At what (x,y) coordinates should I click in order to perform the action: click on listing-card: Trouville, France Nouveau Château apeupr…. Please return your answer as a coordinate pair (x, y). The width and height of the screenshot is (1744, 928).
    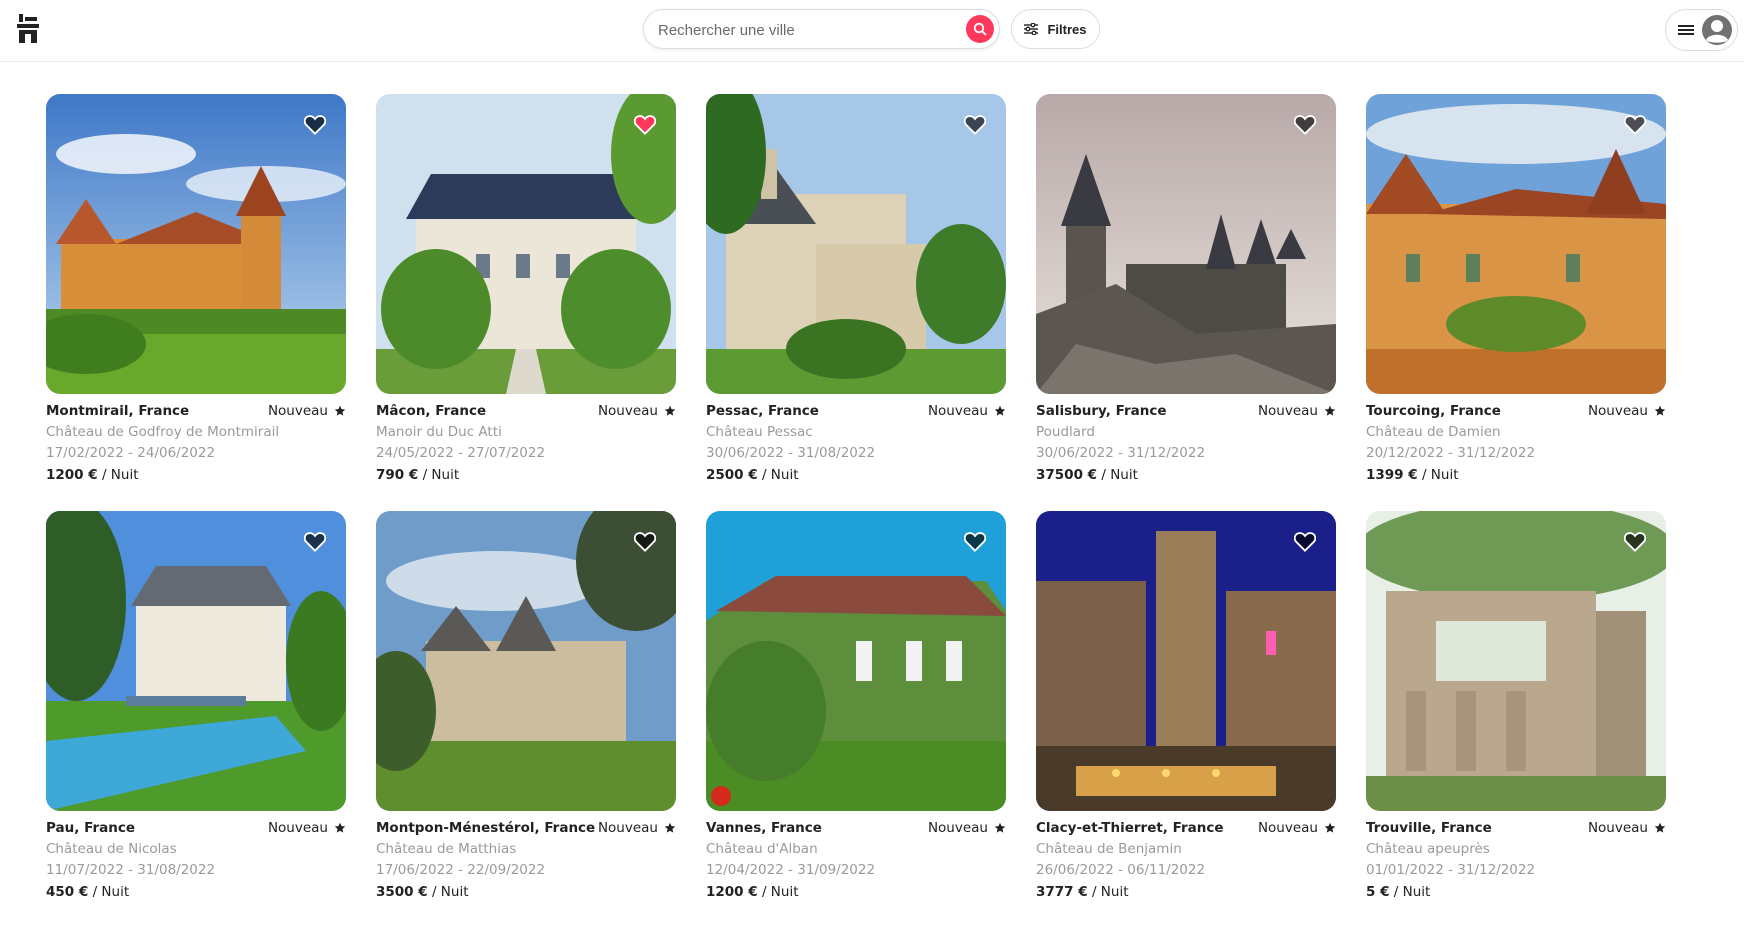
    Looking at the image, I should click on (1516, 705).